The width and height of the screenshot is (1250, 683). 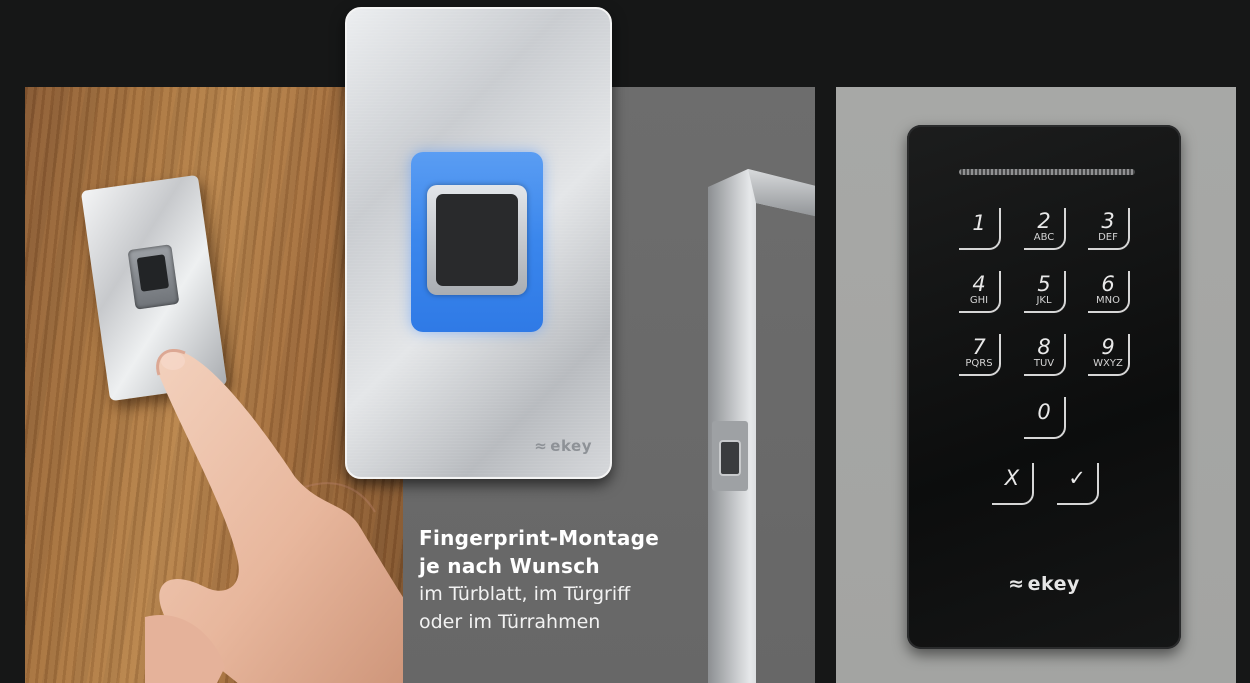 What do you see at coordinates (1044, 300) in the screenshot?
I see `key-letters: JKL` at bounding box center [1044, 300].